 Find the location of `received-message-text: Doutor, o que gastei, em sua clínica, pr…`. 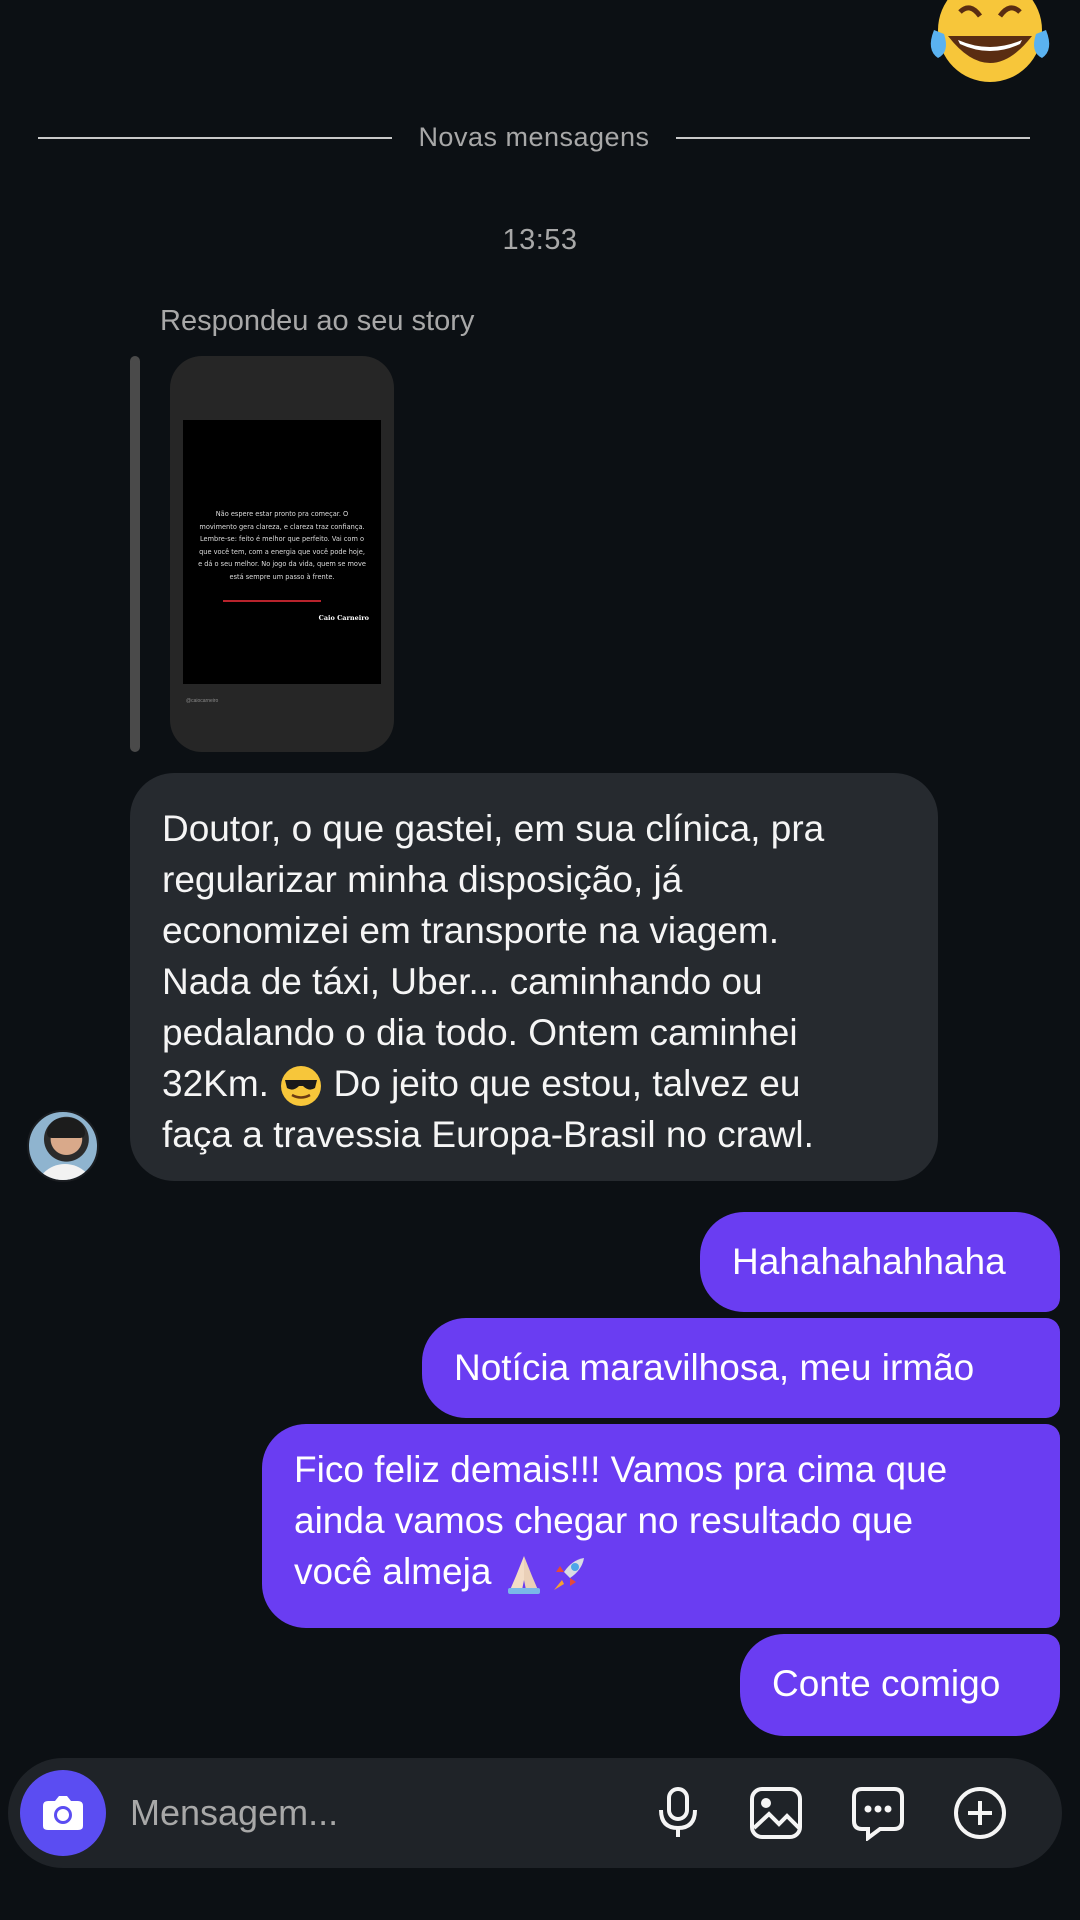

received-message-text: Doutor, o que gastei, em sua clínica, pr… is located at coordinates (493, 956).